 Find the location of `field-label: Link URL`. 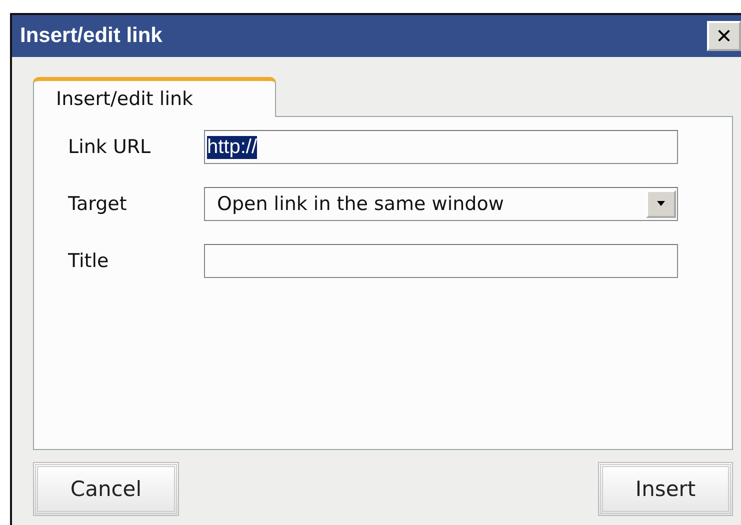

field-label: Link URL is located at coordinates (110, 147).